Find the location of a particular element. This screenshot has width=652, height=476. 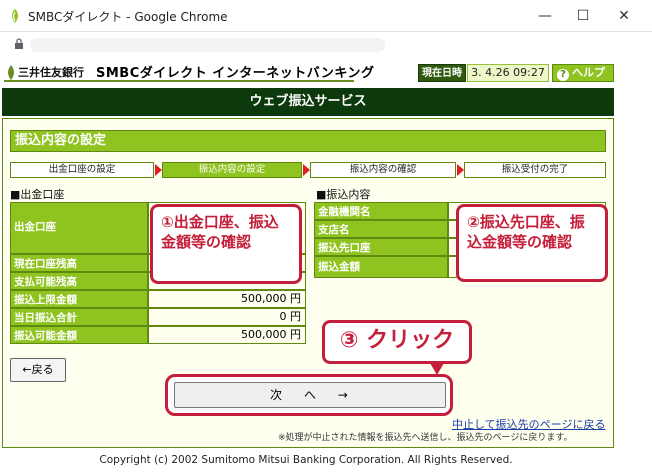

step-1: 出金口座の設定 is located at coordinates (82, 170).